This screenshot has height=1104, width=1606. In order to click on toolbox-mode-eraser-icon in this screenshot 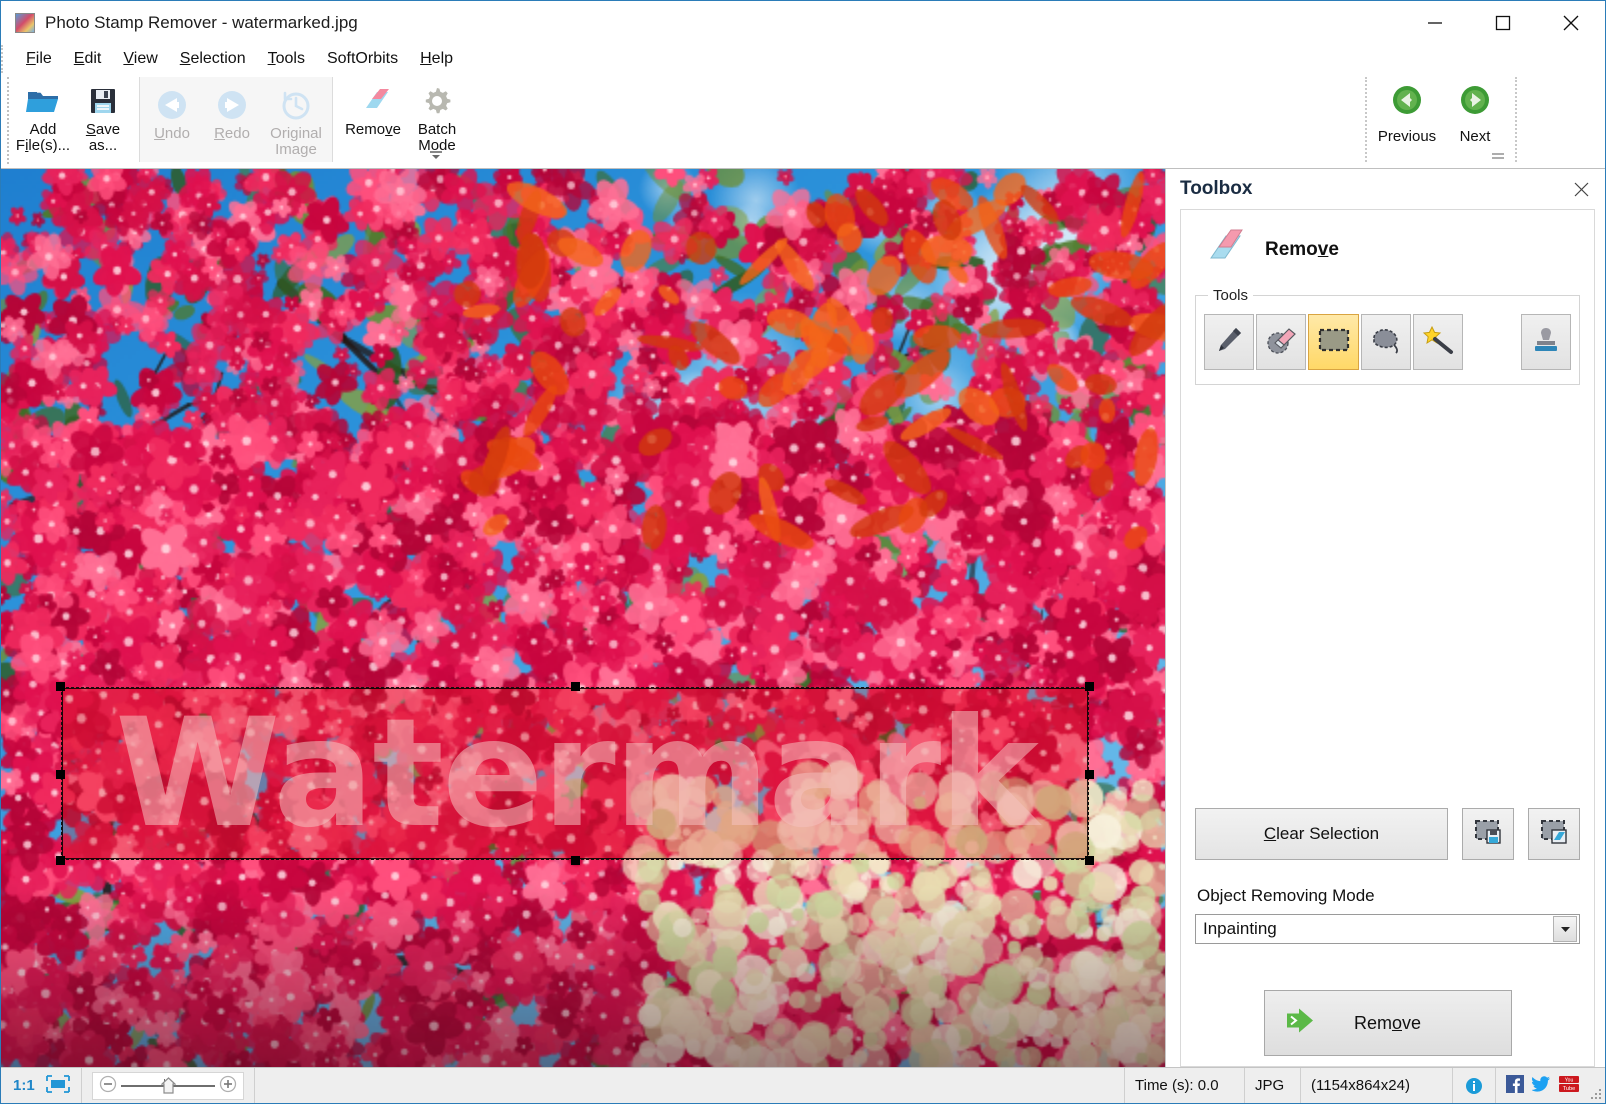, I will do `click(1221, 249)`.